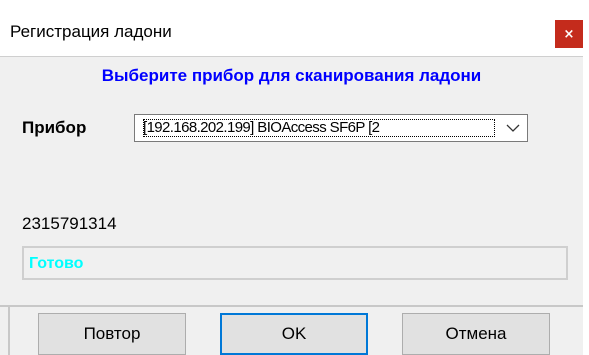 The height and width of the screenshot is (355, 589). I want to click on chevron-down-icon, so click(513, 128).